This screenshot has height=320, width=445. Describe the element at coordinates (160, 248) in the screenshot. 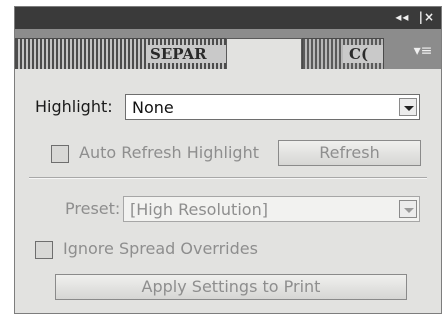

I see `ignore-spread-label: Ignore Spread Overrides` at that location.